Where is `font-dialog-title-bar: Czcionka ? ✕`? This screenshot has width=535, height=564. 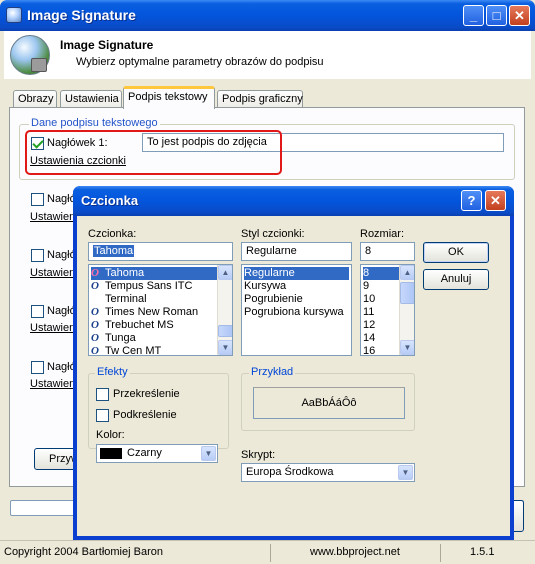
font-dialog-title-bar: Czcionka ? ✕ is located at coordinates (293, 201).